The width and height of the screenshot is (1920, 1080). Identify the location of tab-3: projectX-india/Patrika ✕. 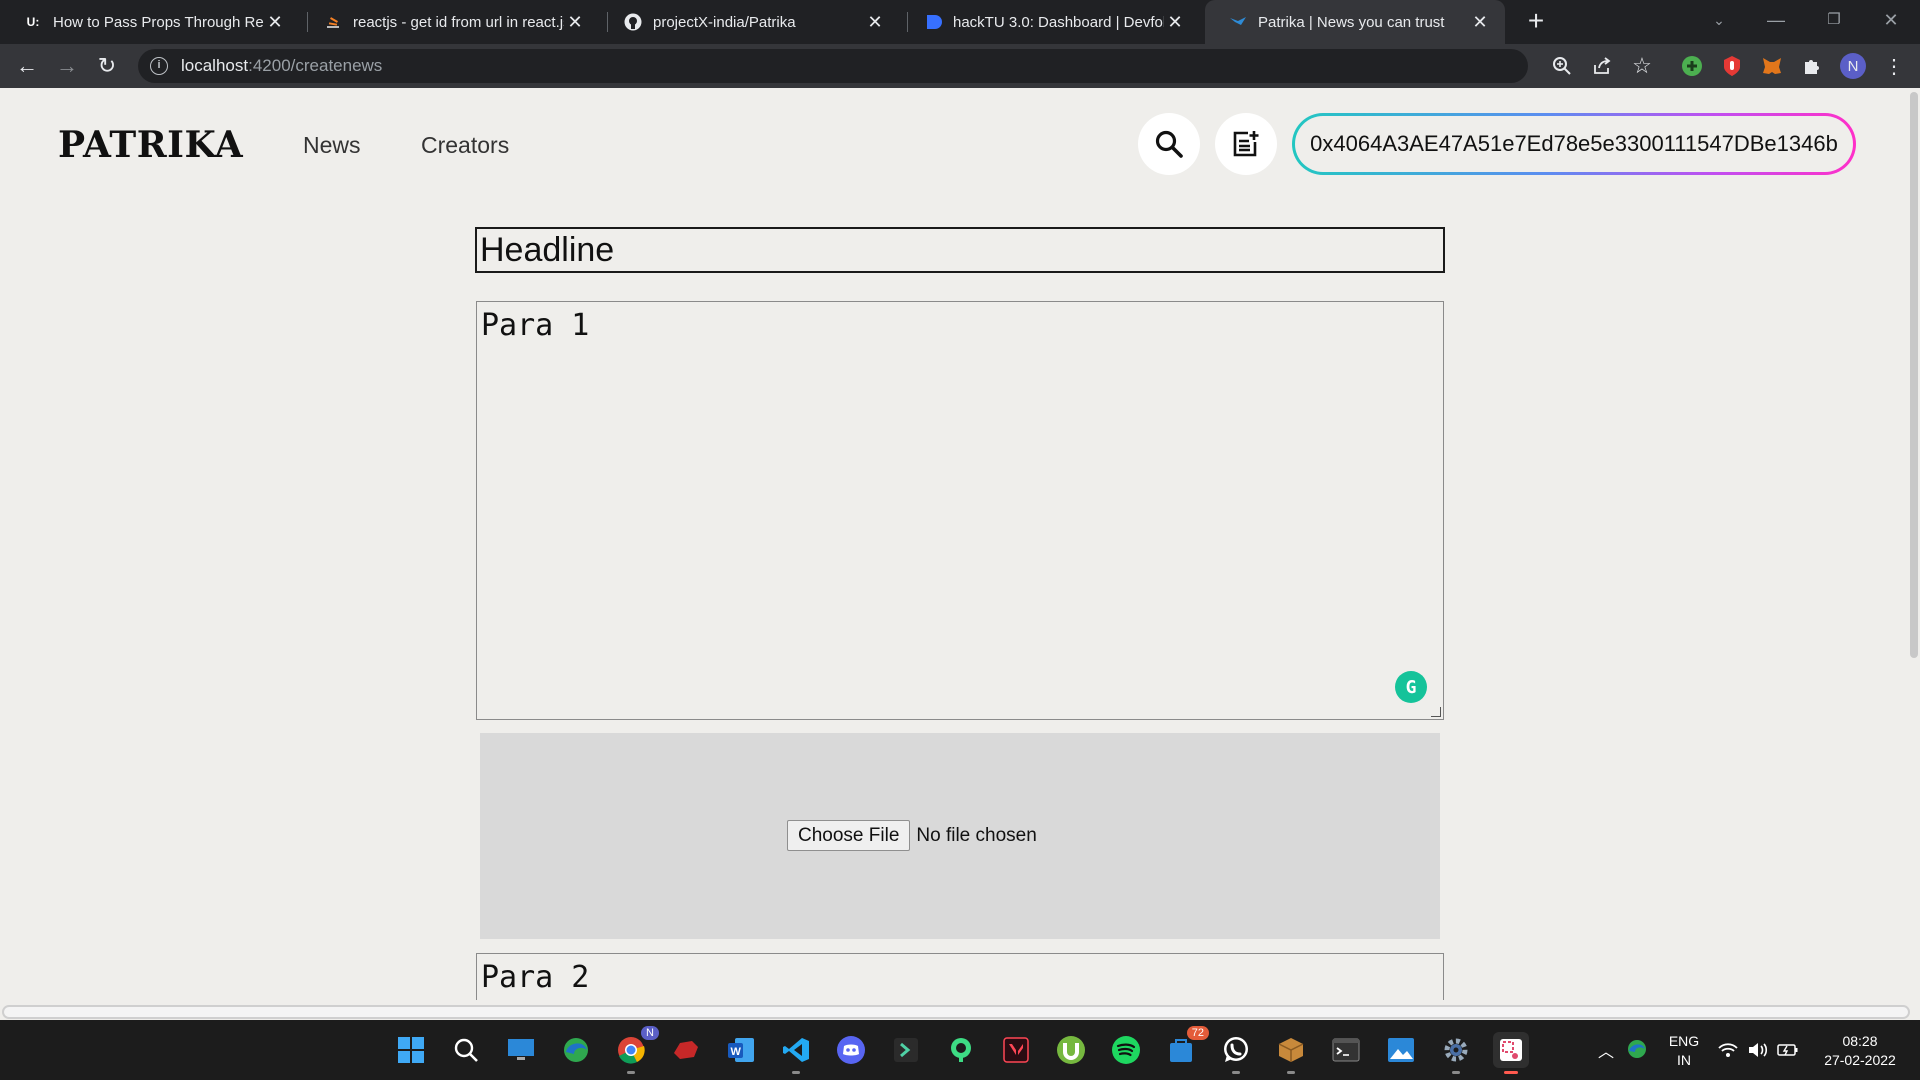
(750, 22).